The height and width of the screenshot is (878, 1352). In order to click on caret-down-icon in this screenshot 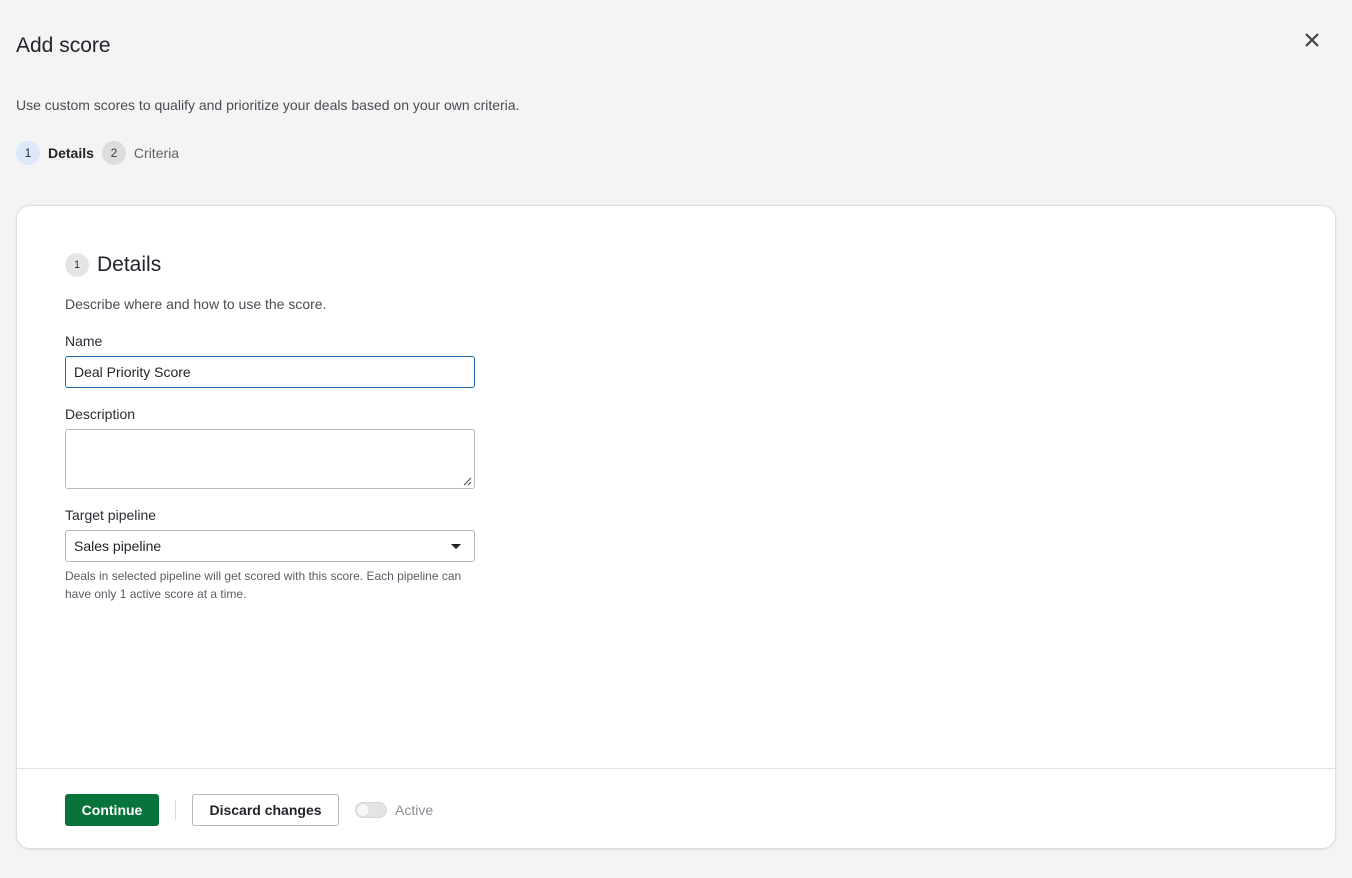, I will do `click(456, 546)`.